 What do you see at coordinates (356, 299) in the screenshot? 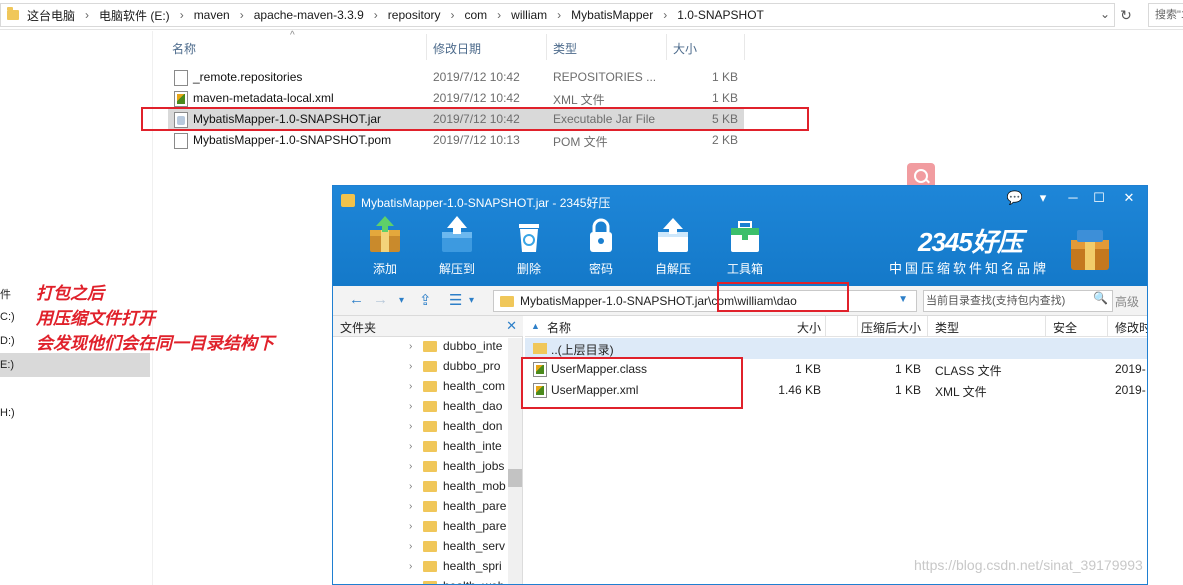
I see `back-arrow-icon: ←` at bounding box center [356, 299].